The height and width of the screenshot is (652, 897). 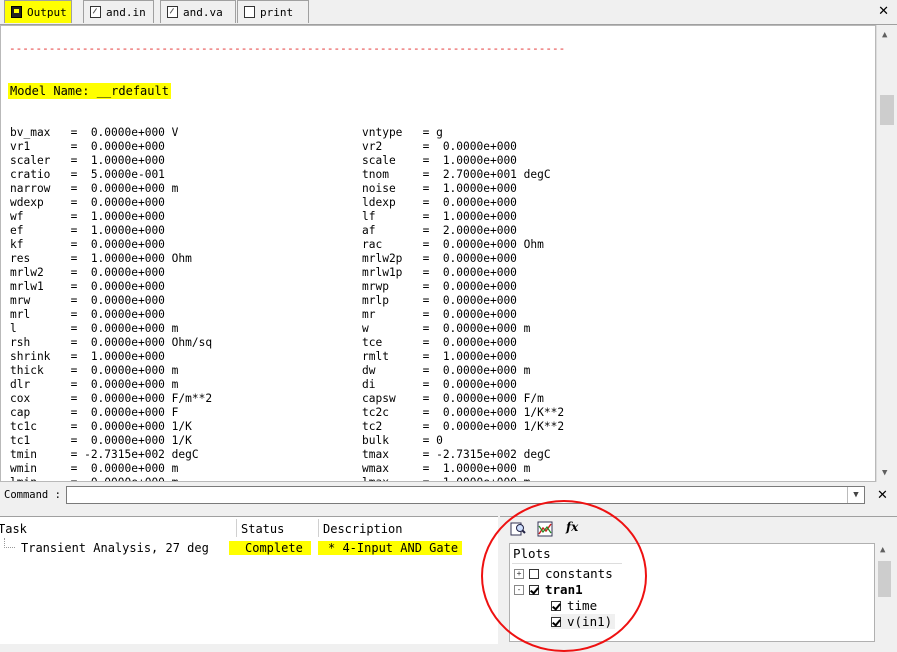 What do you see at coordinates (111, 342) in the screenshot?
I see `parameter-line: rsh = 0.0000e+000 Ohm/sq` at bounding box center [111, 342].